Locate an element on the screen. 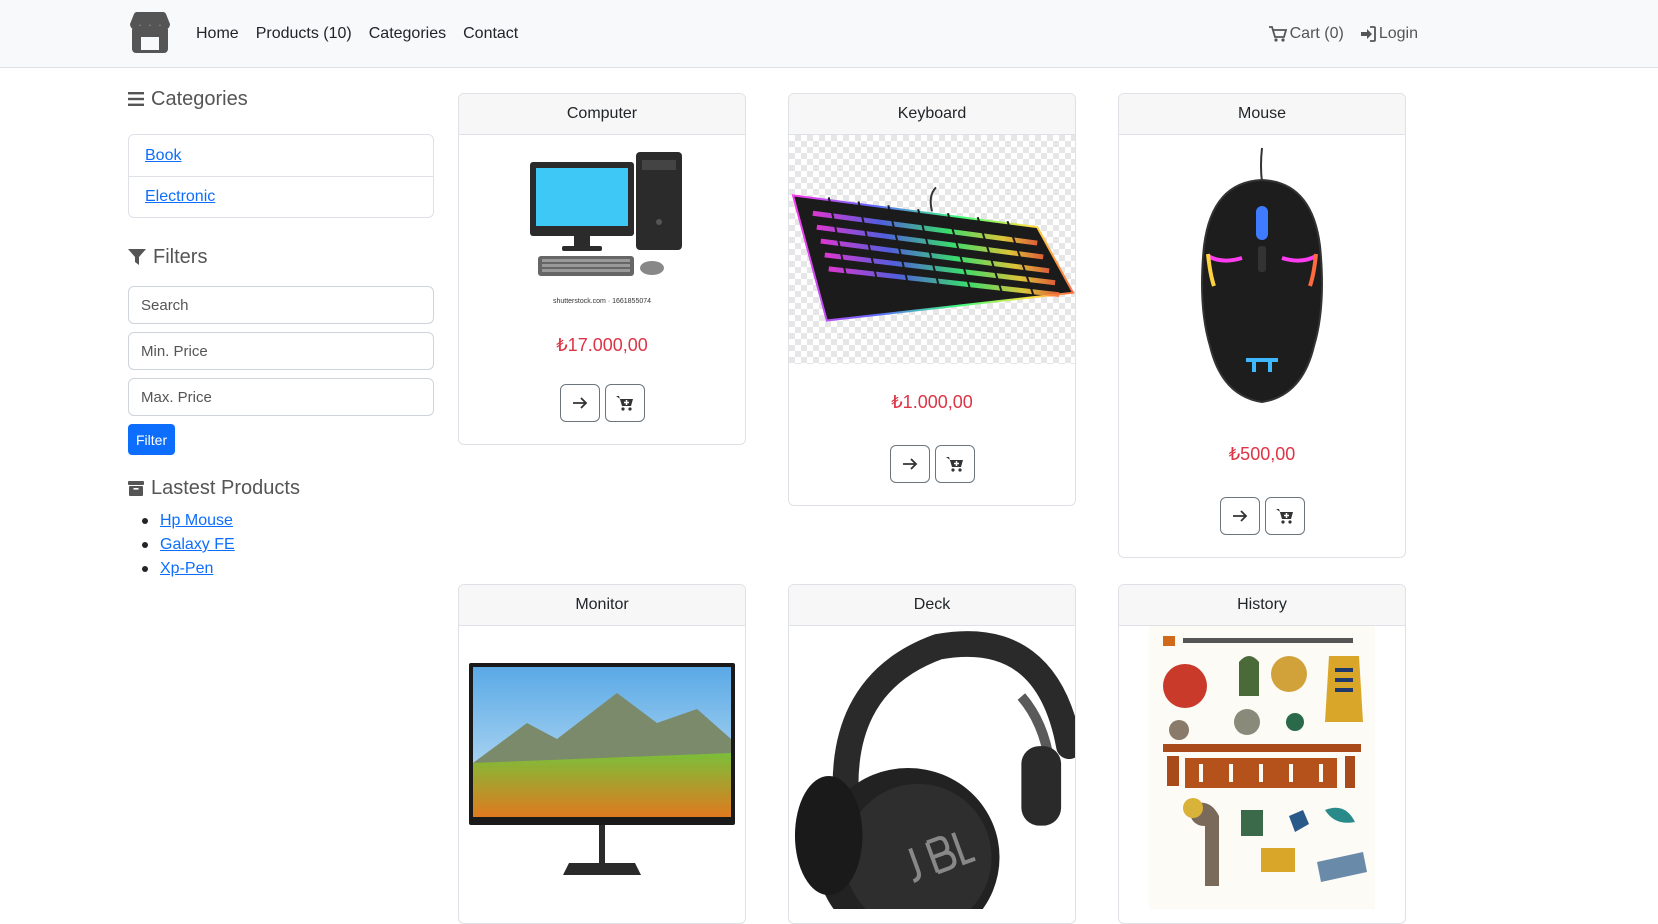 The width and height of the screenshot is (1658, 924). min-price-input is located at coordinates (281, 351).